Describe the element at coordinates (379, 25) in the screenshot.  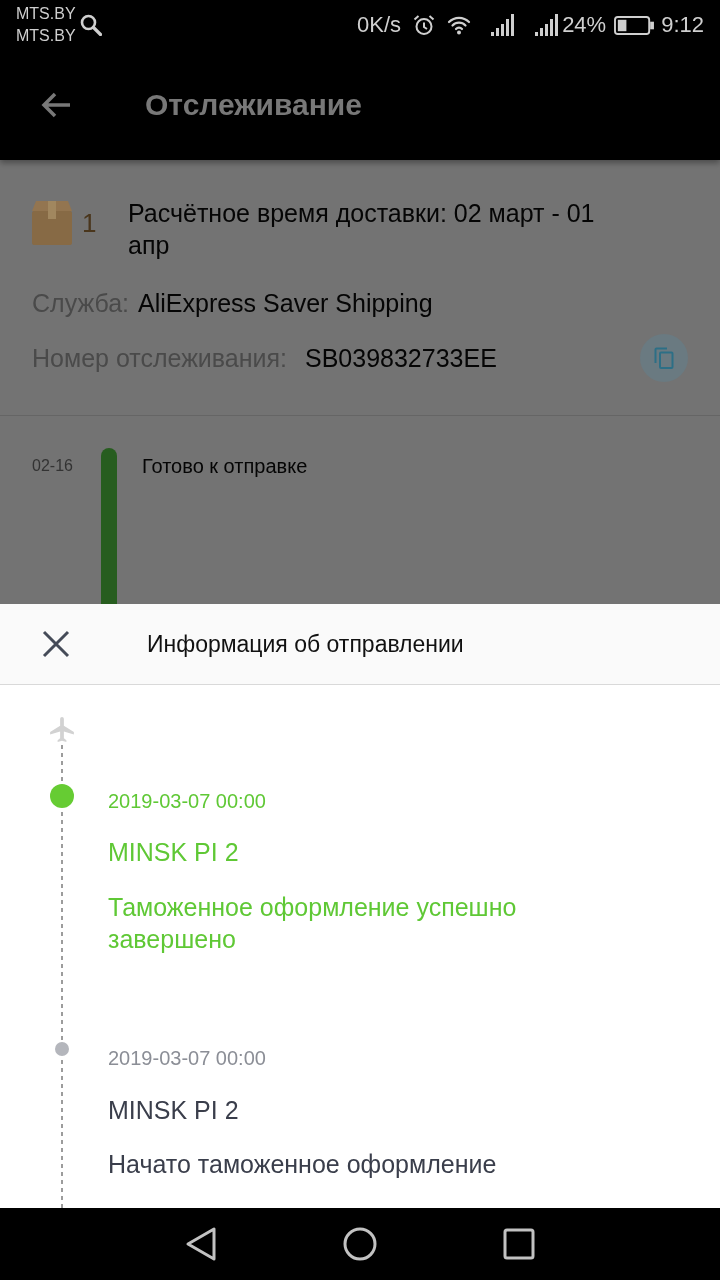
I see `network-speed: 0K/s` at that location.